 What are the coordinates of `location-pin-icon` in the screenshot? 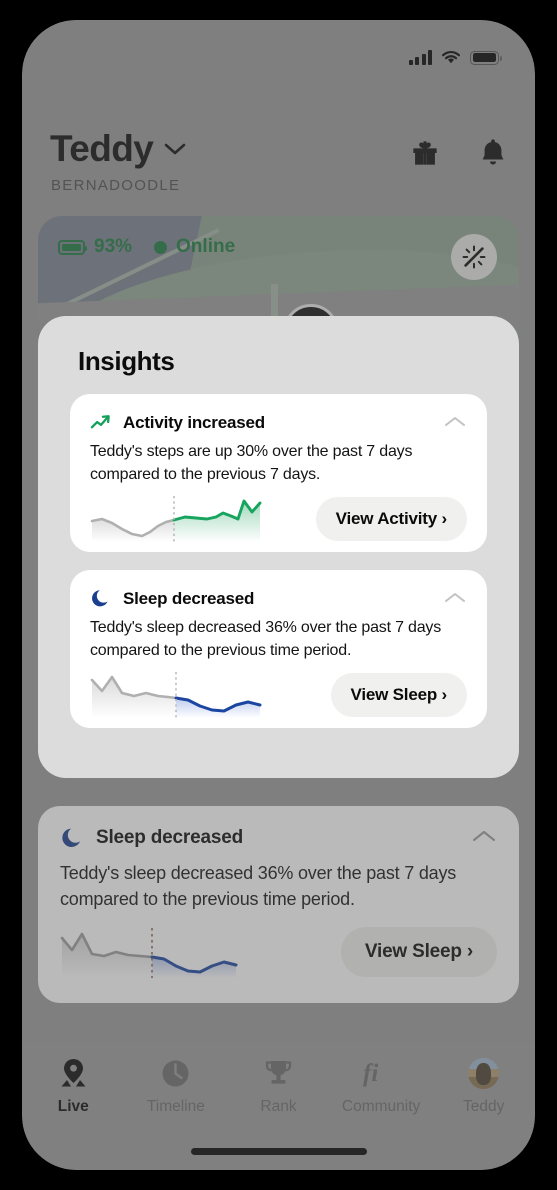 It's located at (73, 1073).